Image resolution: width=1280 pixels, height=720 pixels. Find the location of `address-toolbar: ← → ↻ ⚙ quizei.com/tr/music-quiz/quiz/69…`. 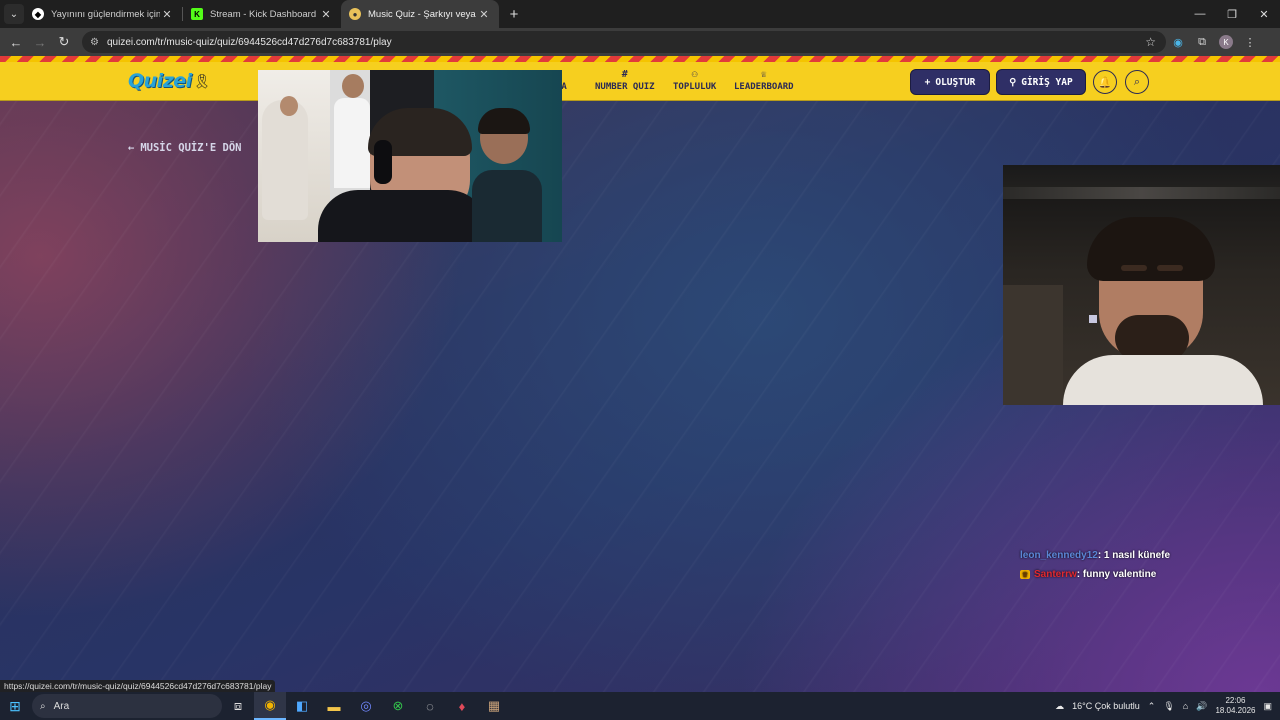

address-toolbar: ← → ↻ ⚙ quizei.com/tr/music-quiz/quiz/69… is located at coordinates (640, 42).